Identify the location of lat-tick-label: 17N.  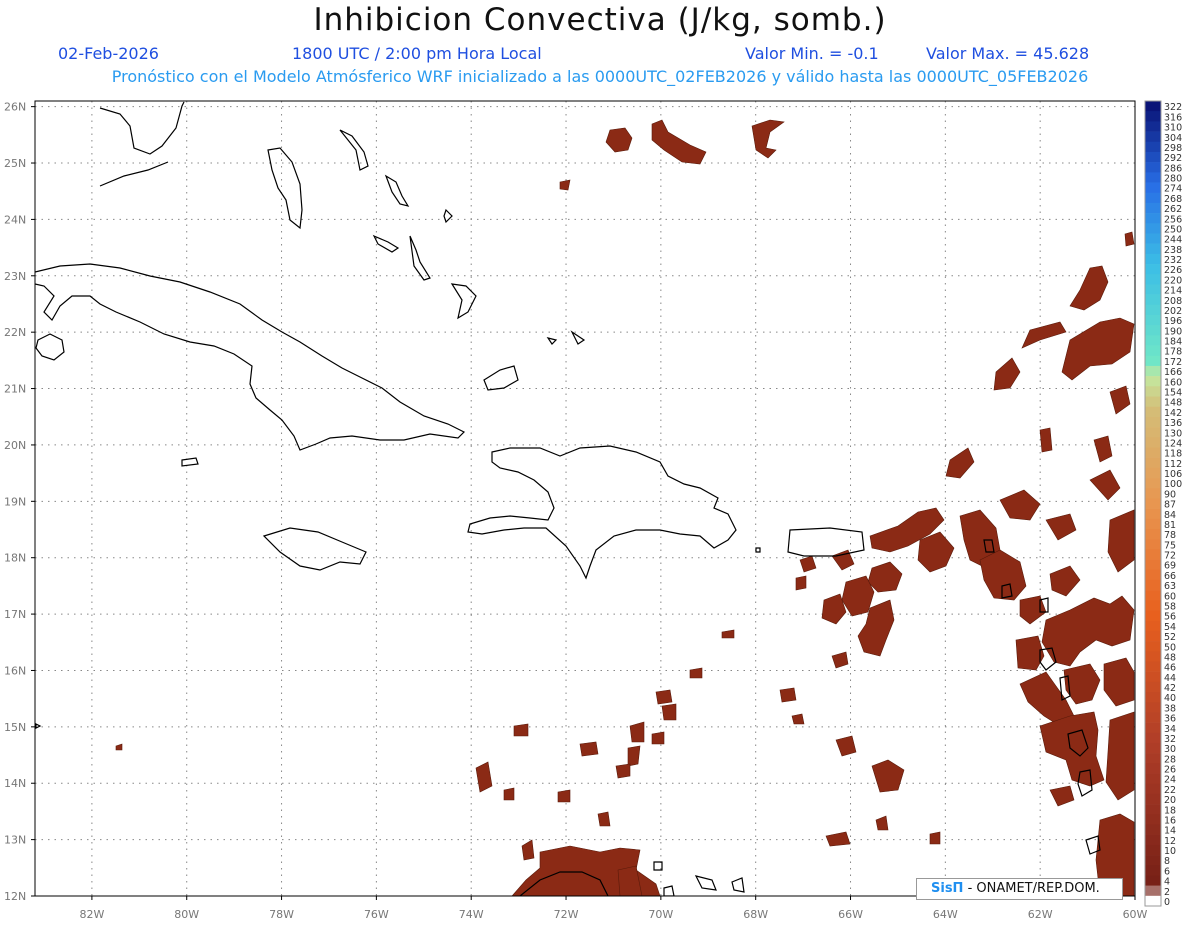
(15, 614).